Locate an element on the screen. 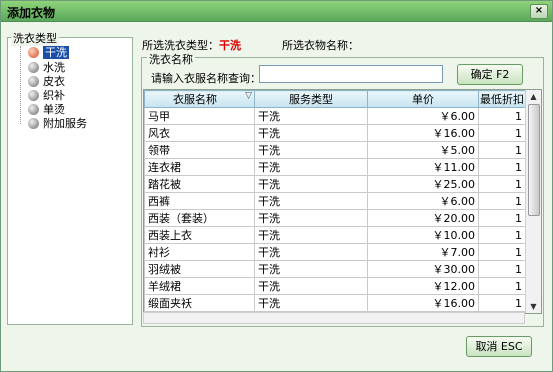  cell-price: ￥20.00 is located at coordinates (423, 218).